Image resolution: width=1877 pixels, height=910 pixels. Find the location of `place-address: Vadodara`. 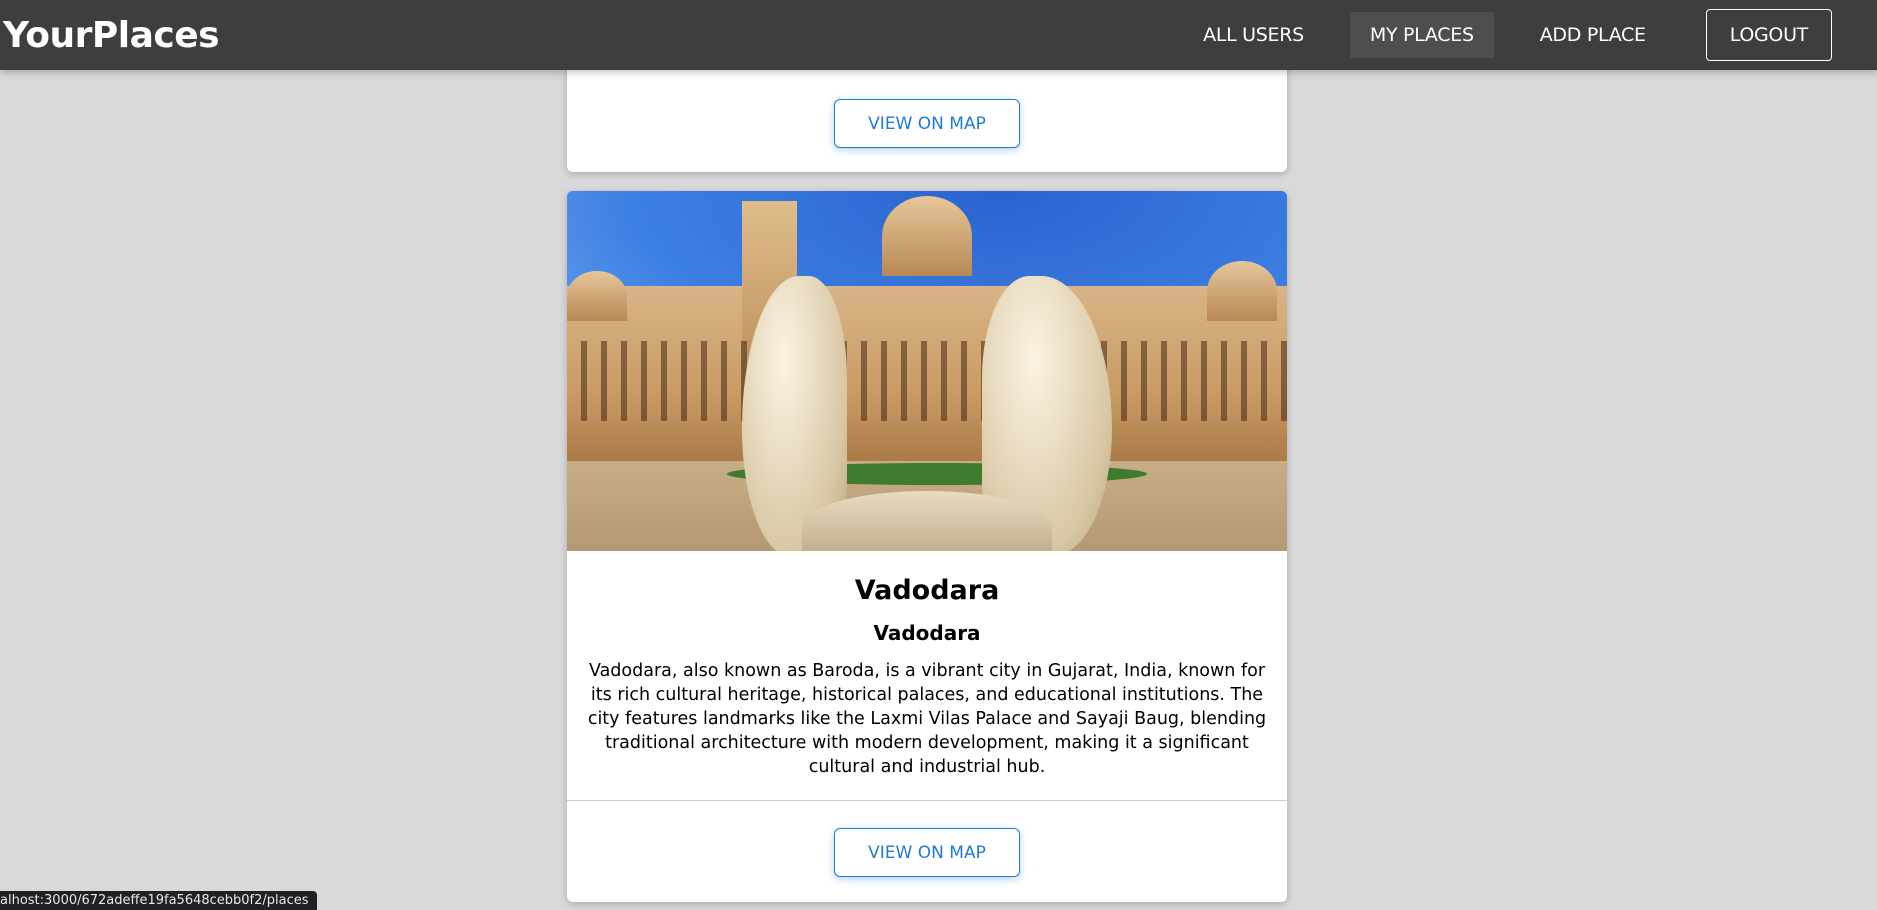

place-address: Vadodara is located at coordinates (927, 633).